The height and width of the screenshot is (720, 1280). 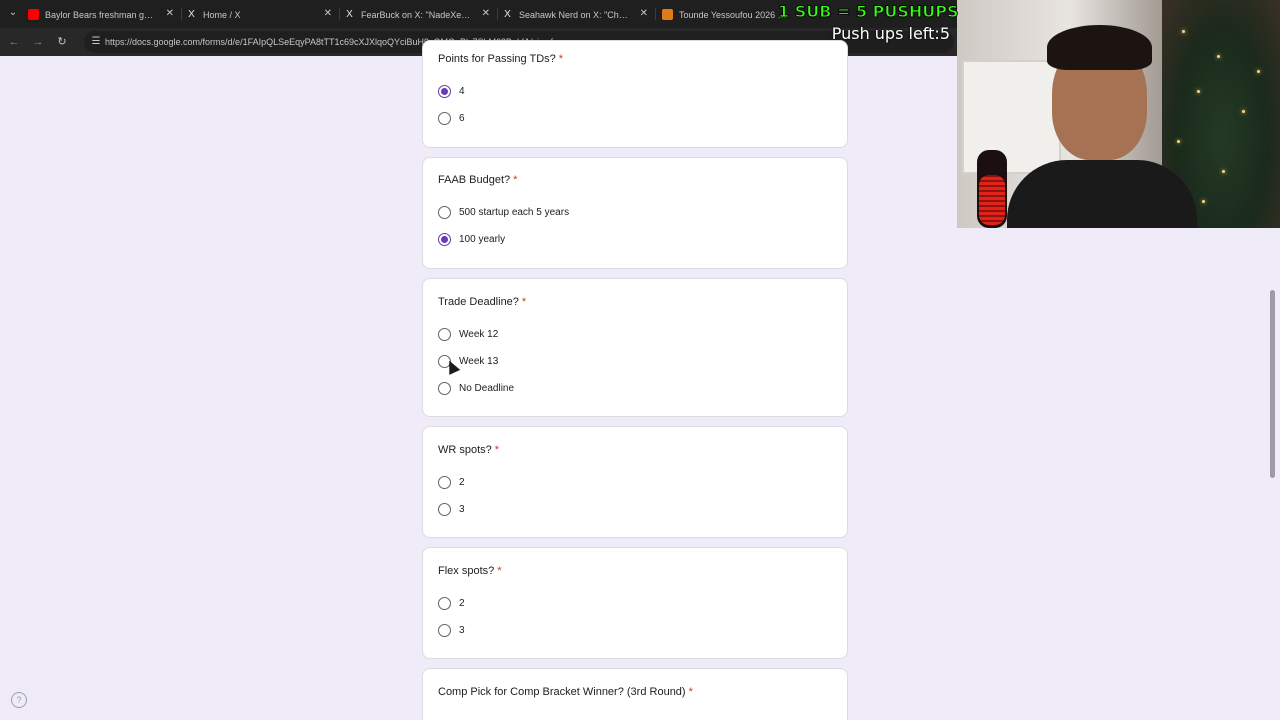 I want to click on question-title: Flex spots? *, so click(x=470, y=571).